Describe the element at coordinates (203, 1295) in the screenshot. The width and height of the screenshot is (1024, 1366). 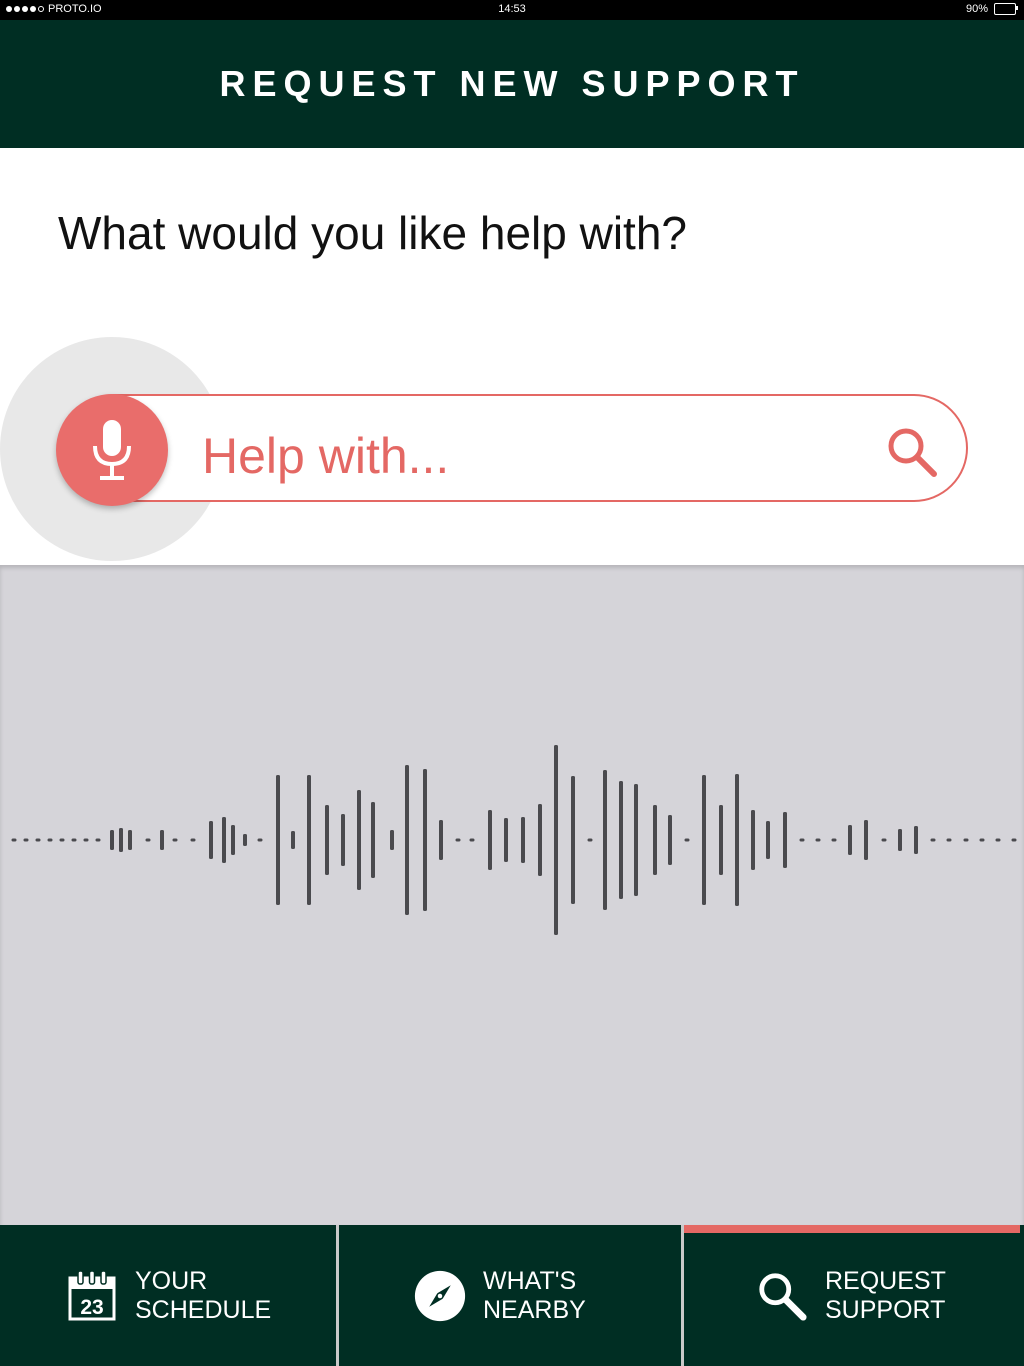
I see `tab-label: YOUR SCHEDULE` at that location.